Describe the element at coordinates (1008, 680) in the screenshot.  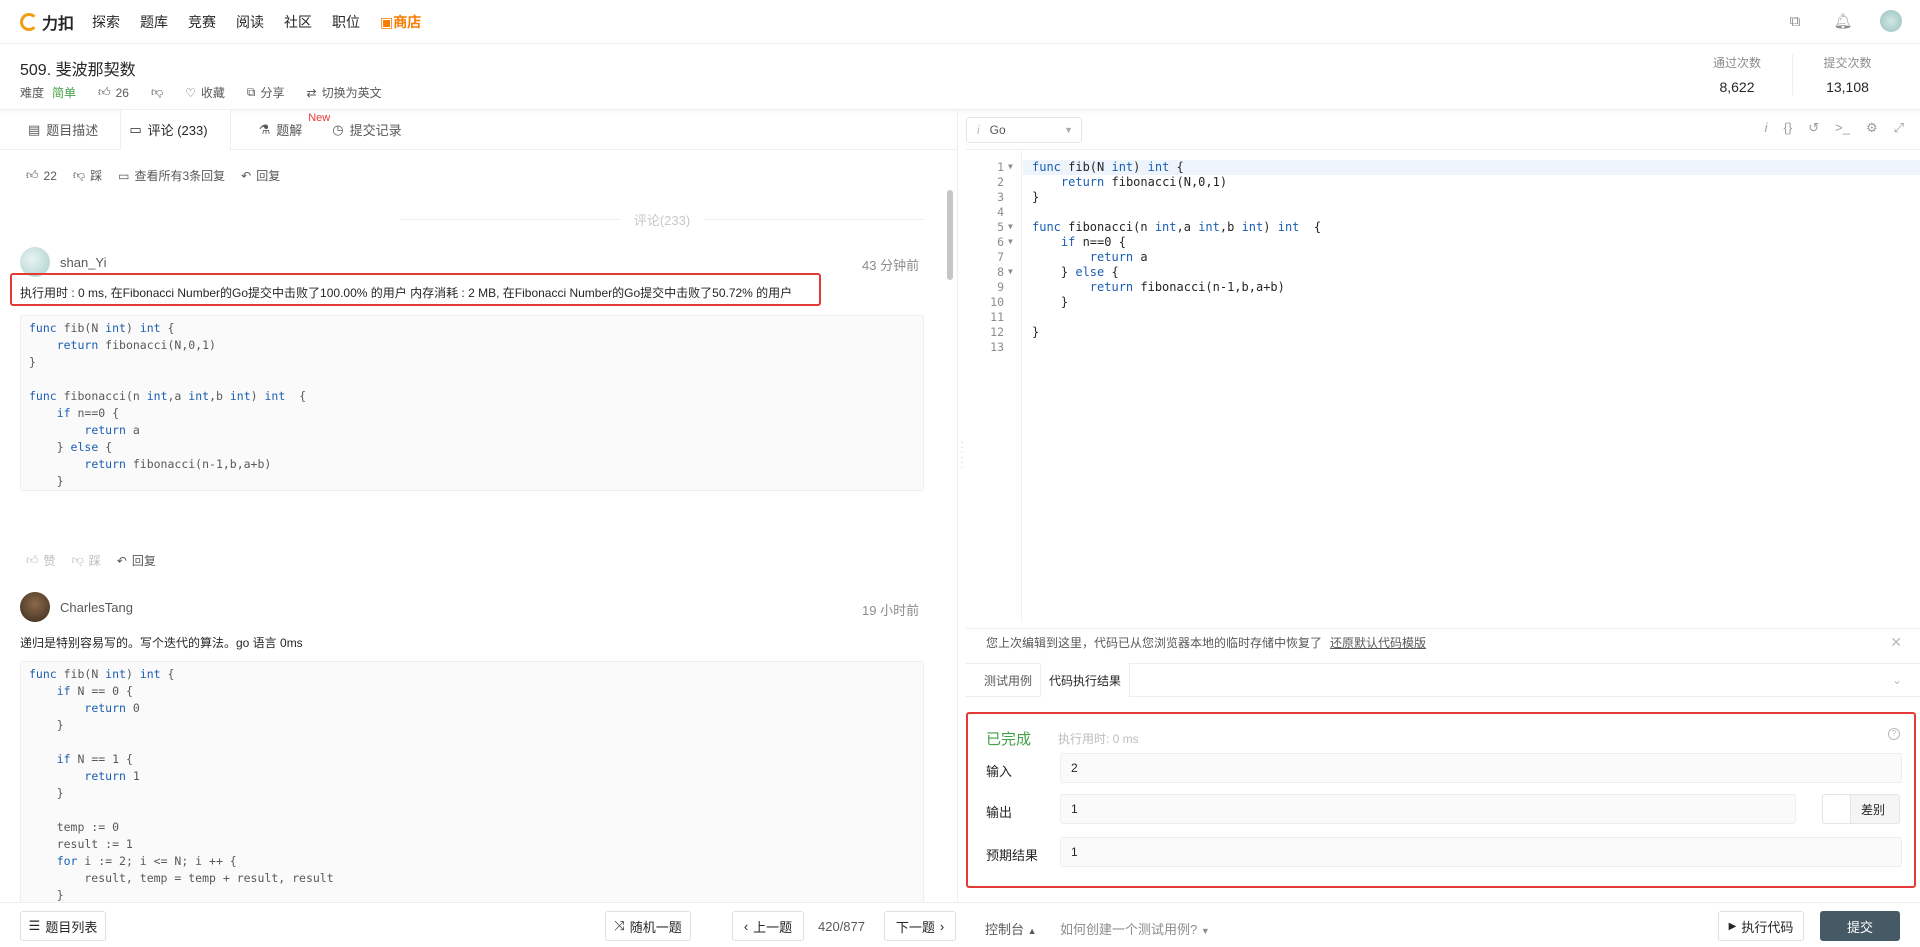
I see `tab-testcase: 测试用例` at that location.